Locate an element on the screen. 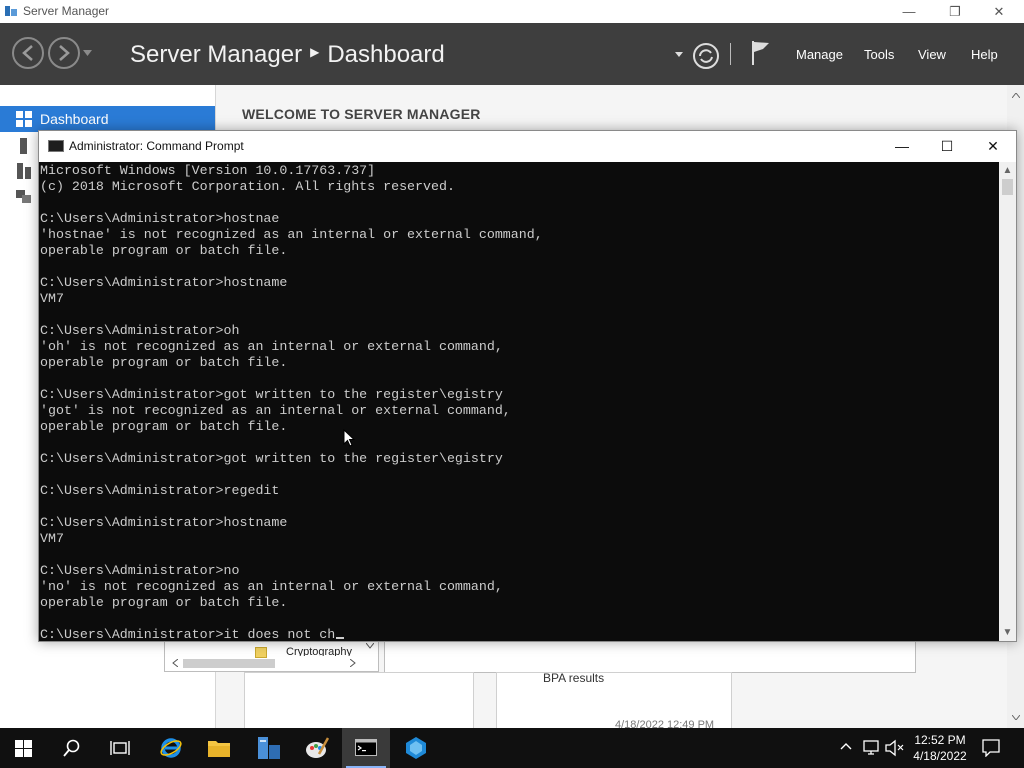  console-scroll-down-icon: ▼ is located at coordinates (1007, 632).